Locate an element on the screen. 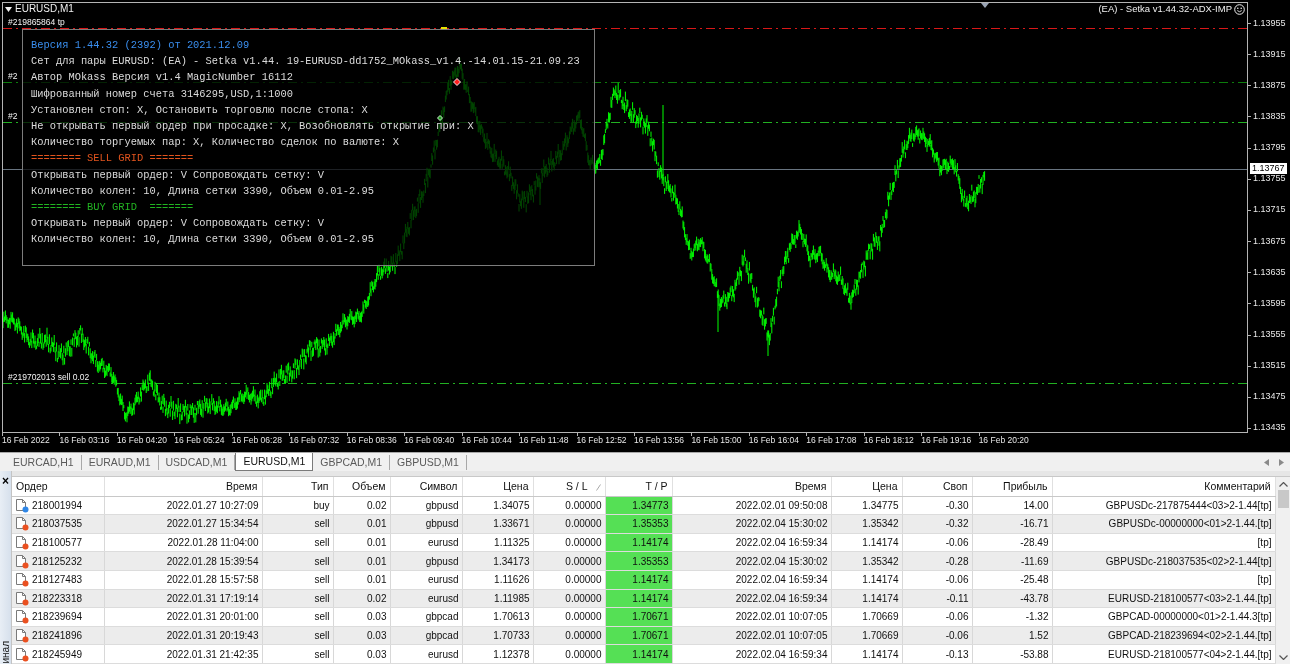 This screenshot has height=664, width=1290. table-cell: -53.88 is located at coordinates (1012, 654).